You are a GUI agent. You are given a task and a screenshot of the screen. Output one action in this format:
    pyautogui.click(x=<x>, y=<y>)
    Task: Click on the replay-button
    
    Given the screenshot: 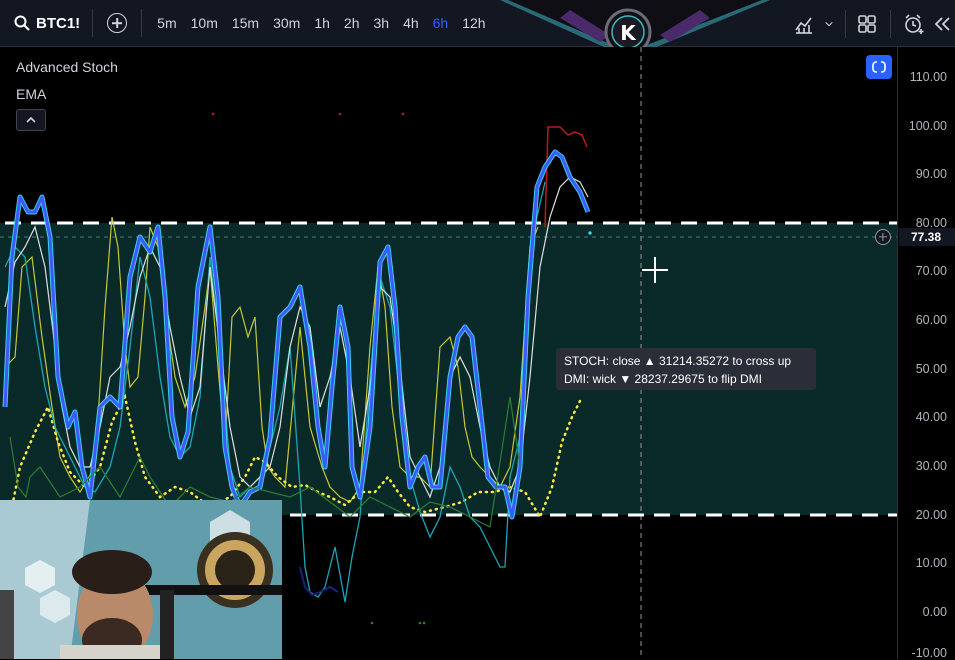 What is the action you would take?
    pyautogui.click(x=942, y=23)
    